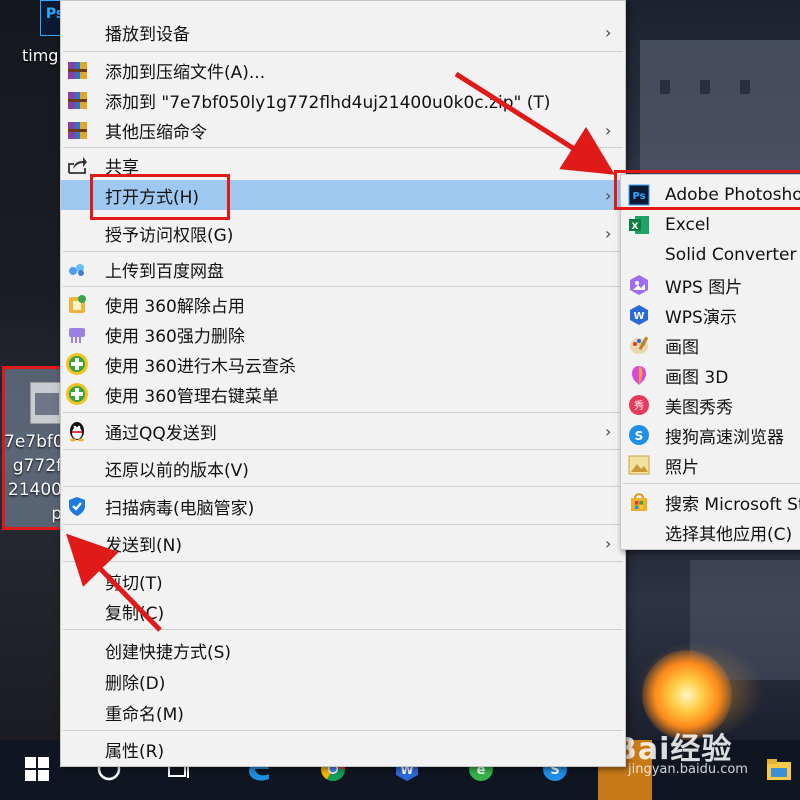 The height and width of the screenshot is (800, 800). I want to click on desktop-icon-label: timg, so click(40, 55).